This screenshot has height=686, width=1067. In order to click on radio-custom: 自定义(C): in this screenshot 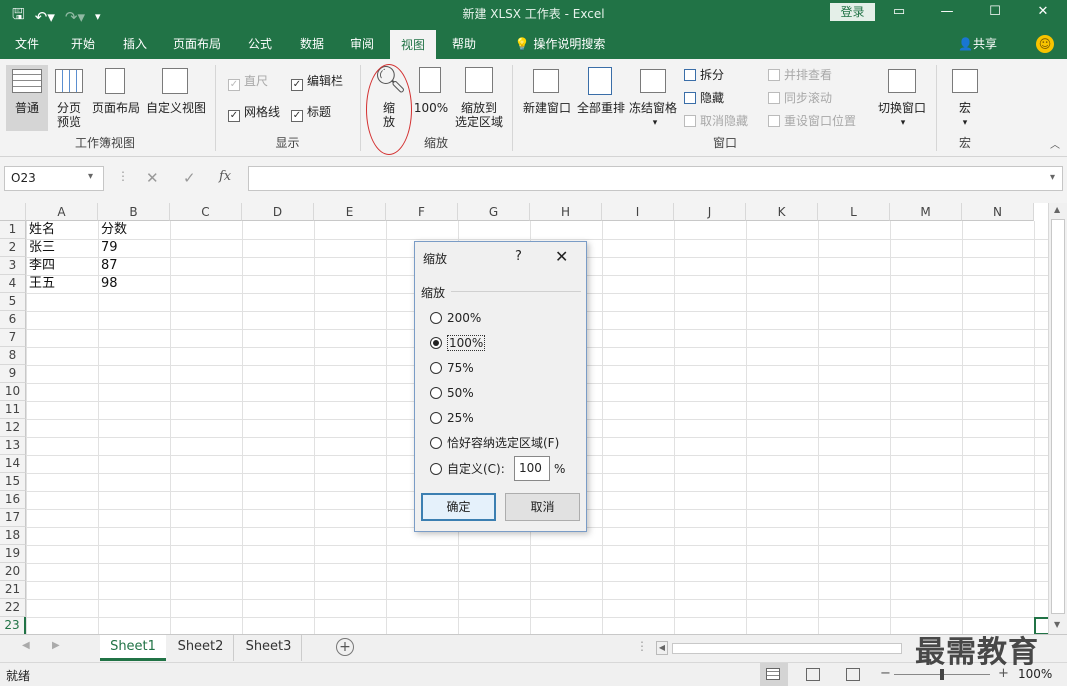, I will do `click(467, 469)`.